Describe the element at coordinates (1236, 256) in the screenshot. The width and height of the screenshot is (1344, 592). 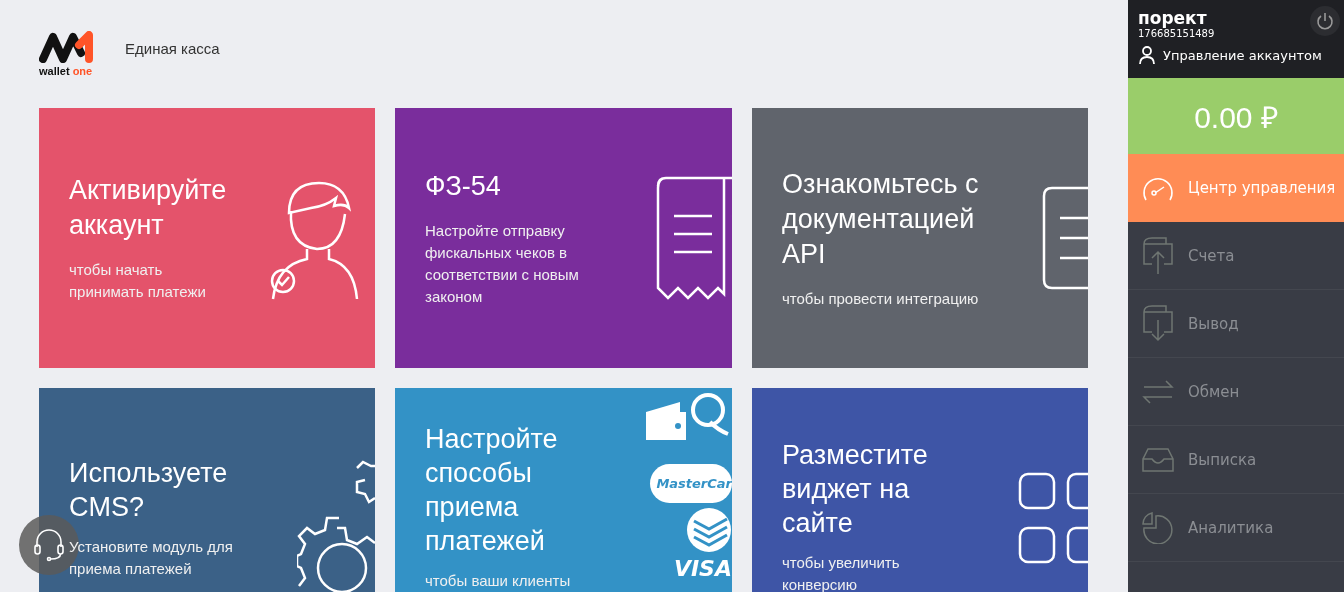
I see `nav-item: Счета` at that location.